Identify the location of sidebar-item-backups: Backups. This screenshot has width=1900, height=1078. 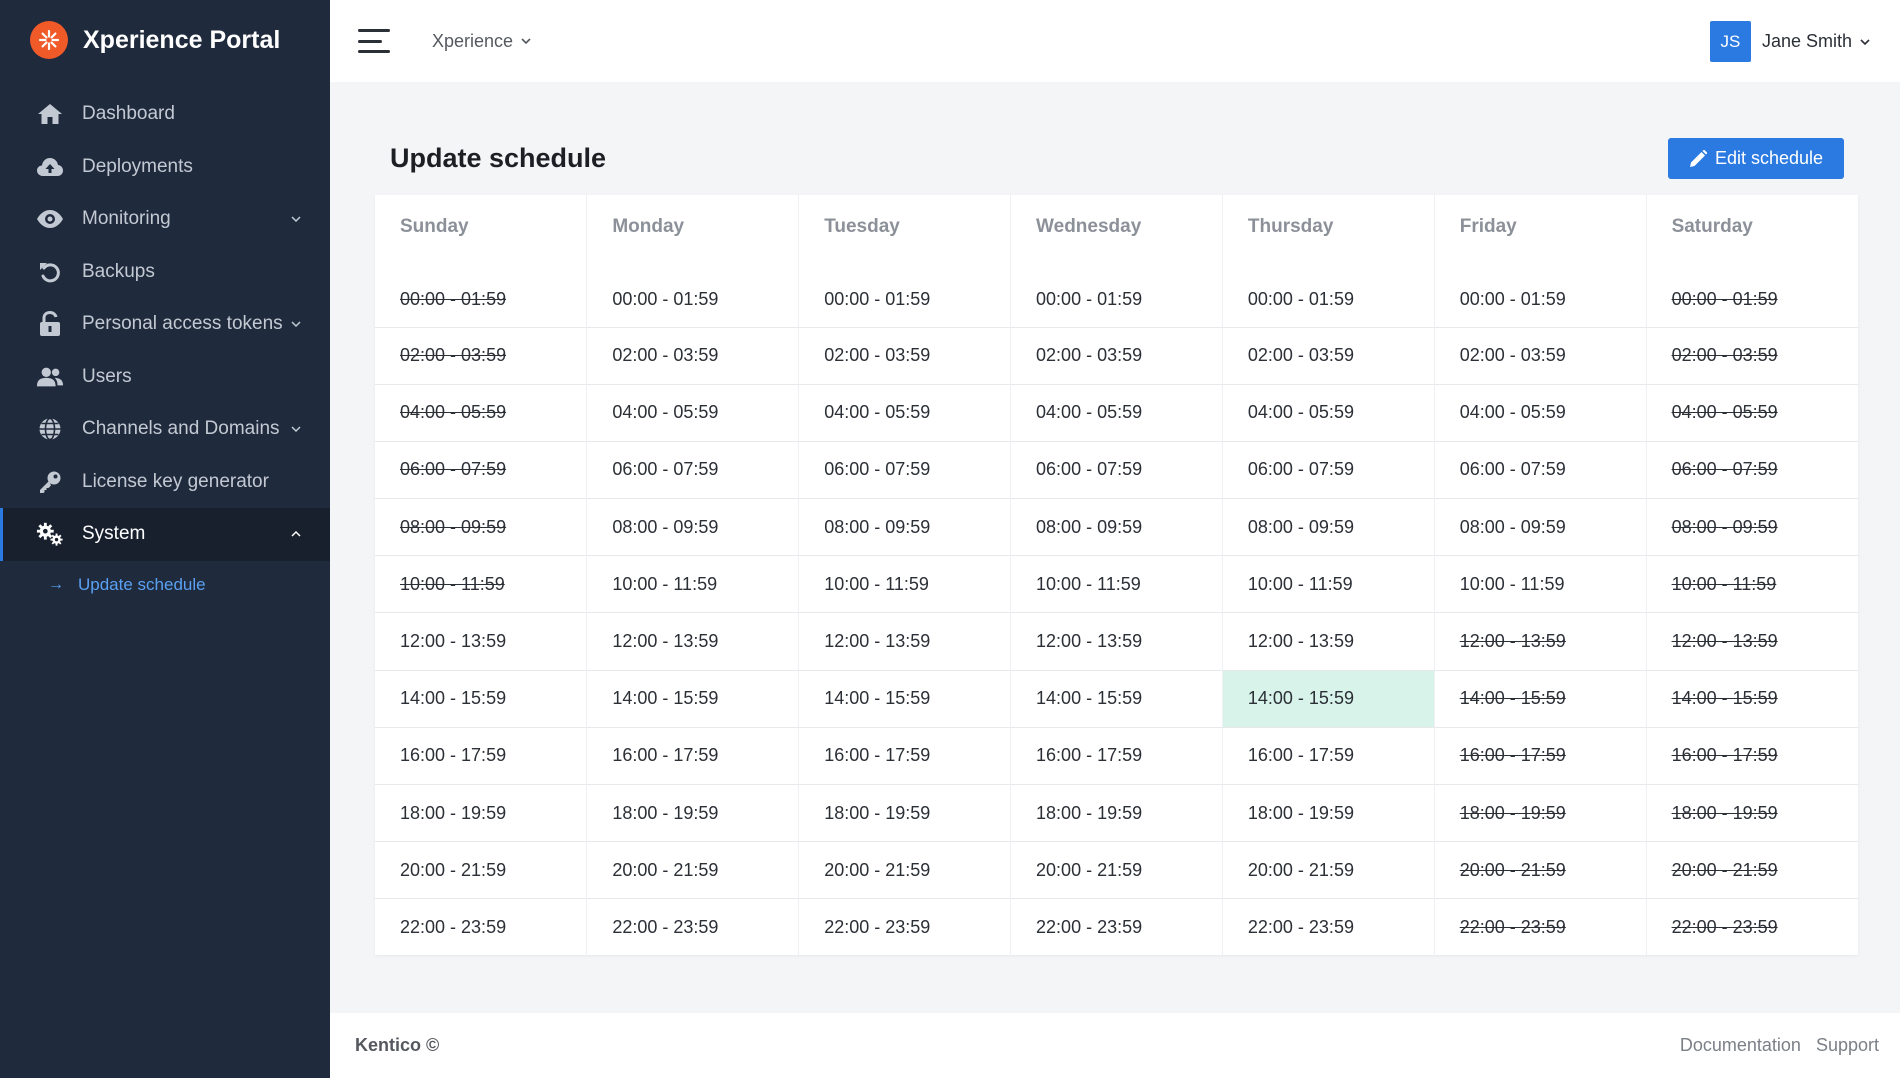
(165, 272).